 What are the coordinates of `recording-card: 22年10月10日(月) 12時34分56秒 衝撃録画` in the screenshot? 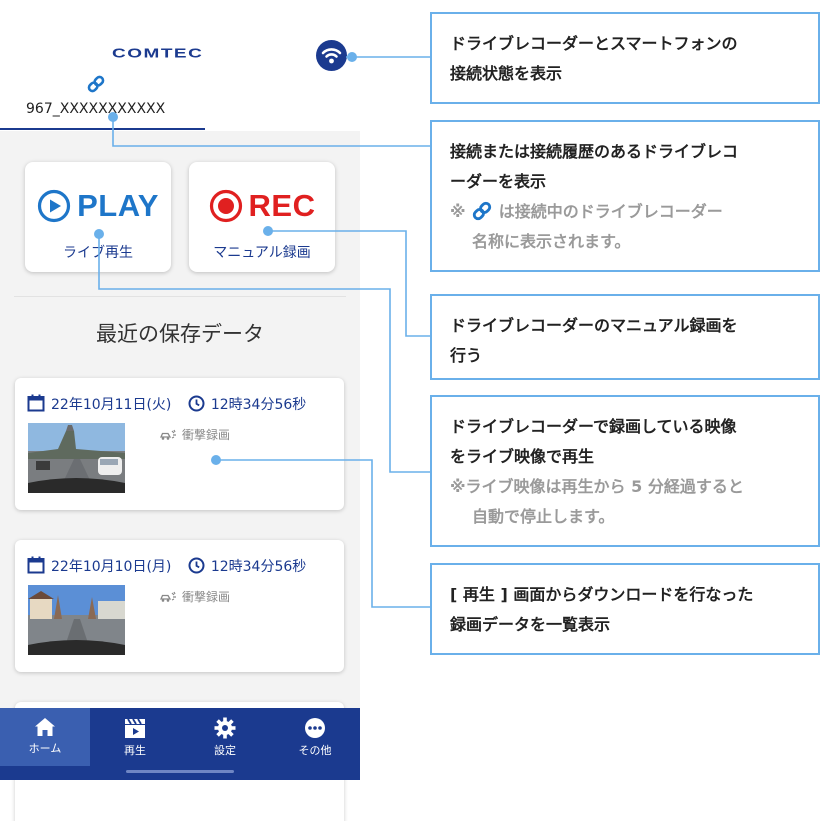 It's located at (179, 606).